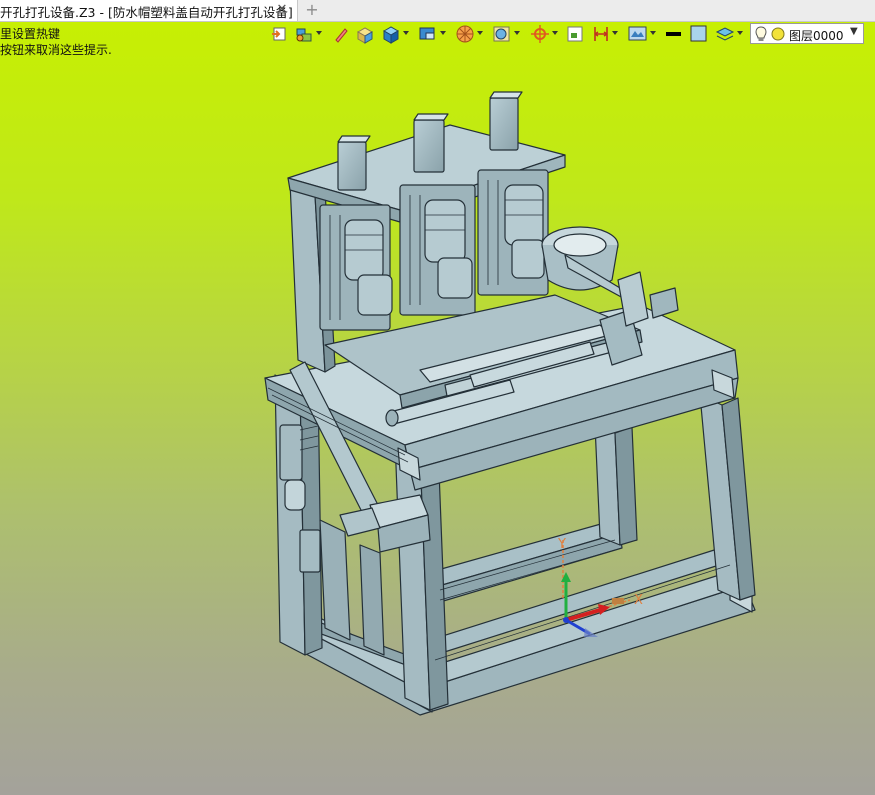 This screenshot has height=795, width=875. I want to click on section-dropdown-caret, so click(480, 33).